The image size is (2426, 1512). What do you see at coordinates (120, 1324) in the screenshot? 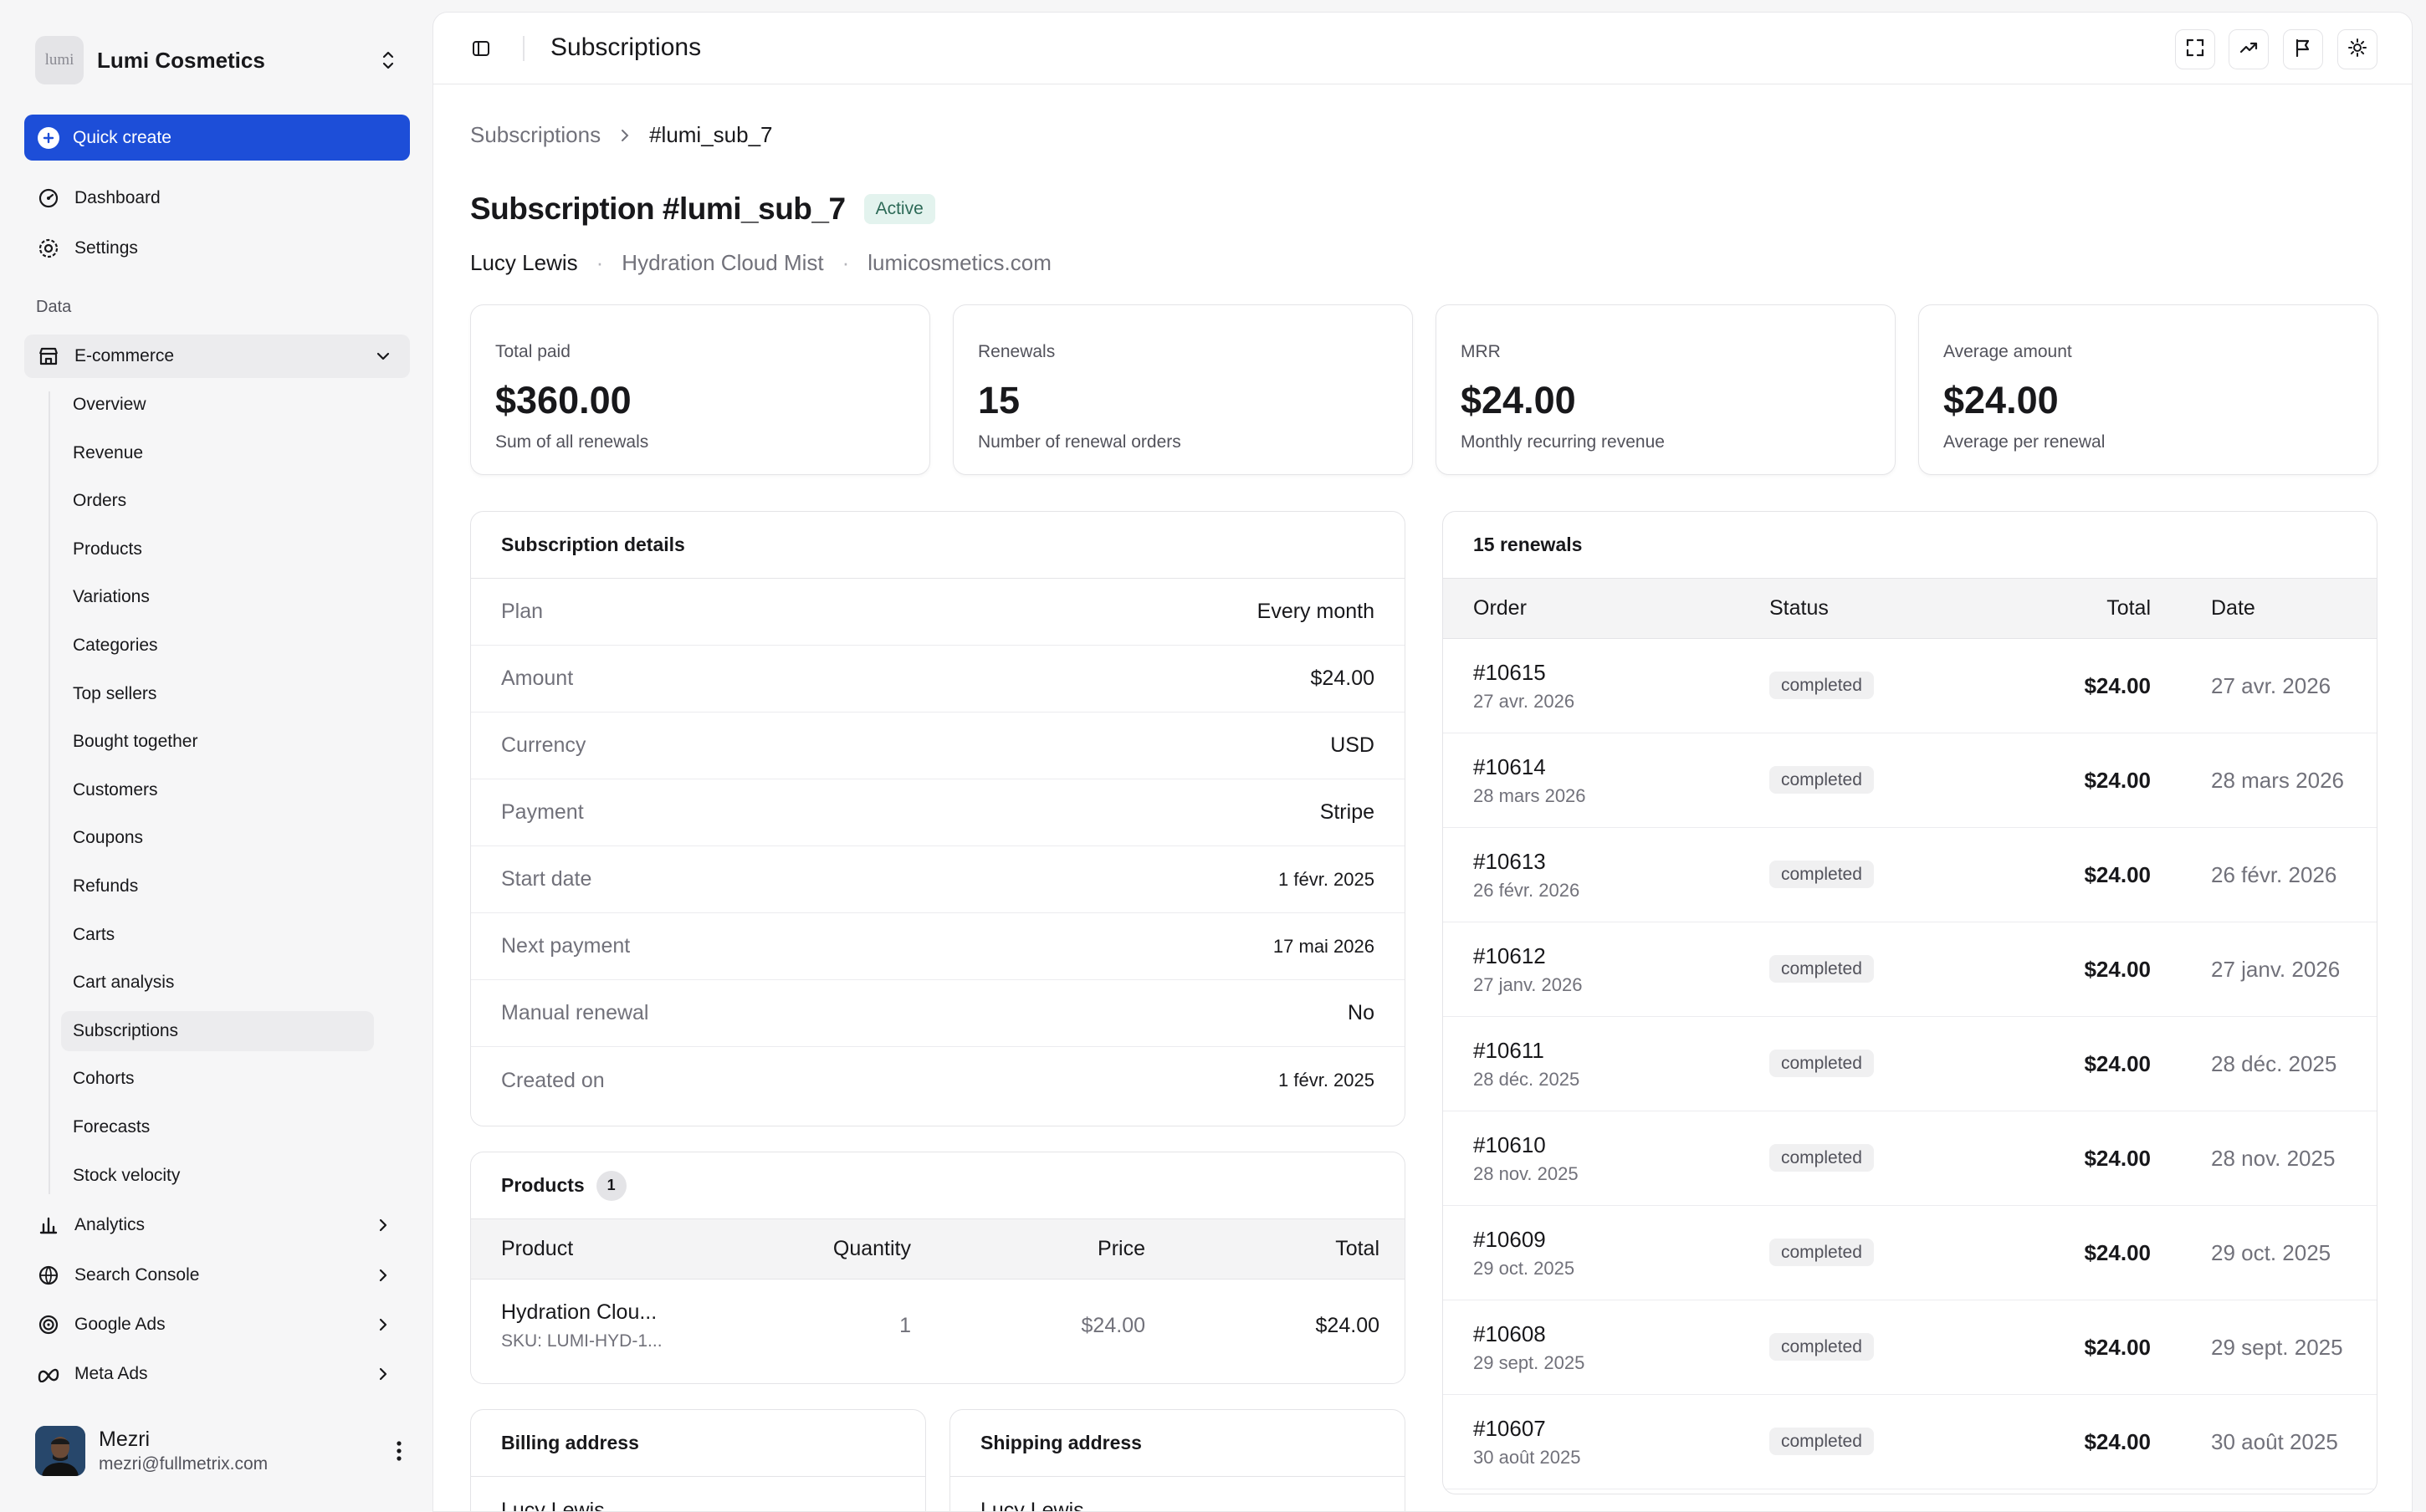
I see `sidebar-item-label: Google Ads` at bounding box center [120, 1324].